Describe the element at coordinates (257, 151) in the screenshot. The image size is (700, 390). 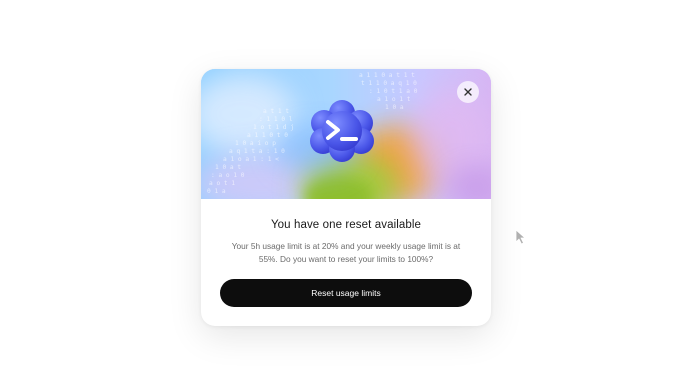
I see `svg-text: a q 1 t a : 1 0` at that location.